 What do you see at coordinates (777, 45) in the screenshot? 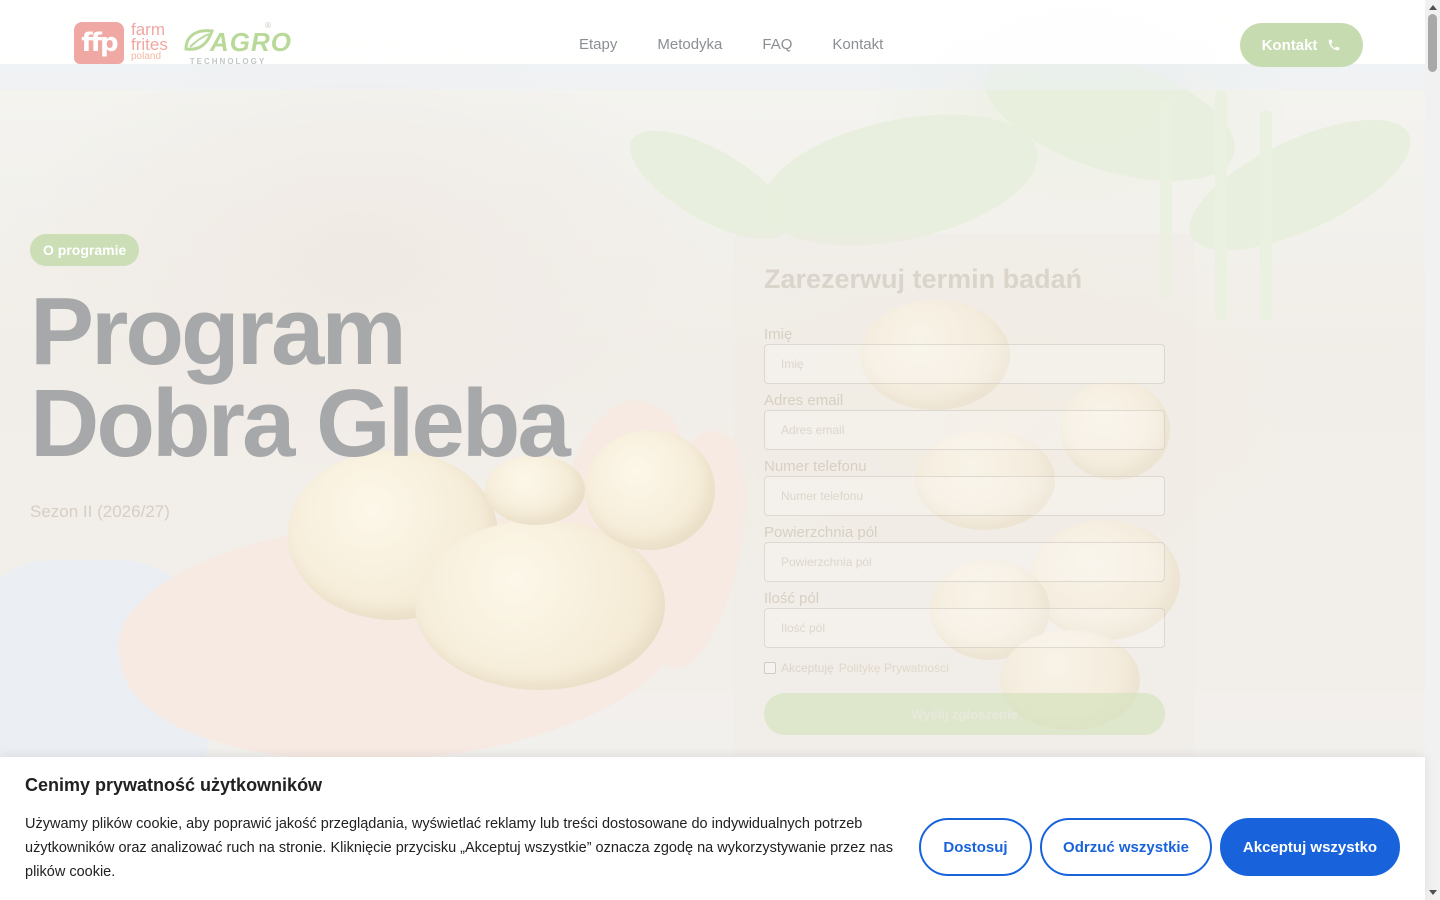
I see `nav-item-faq: FAQ` at bounding box center [777, 45].